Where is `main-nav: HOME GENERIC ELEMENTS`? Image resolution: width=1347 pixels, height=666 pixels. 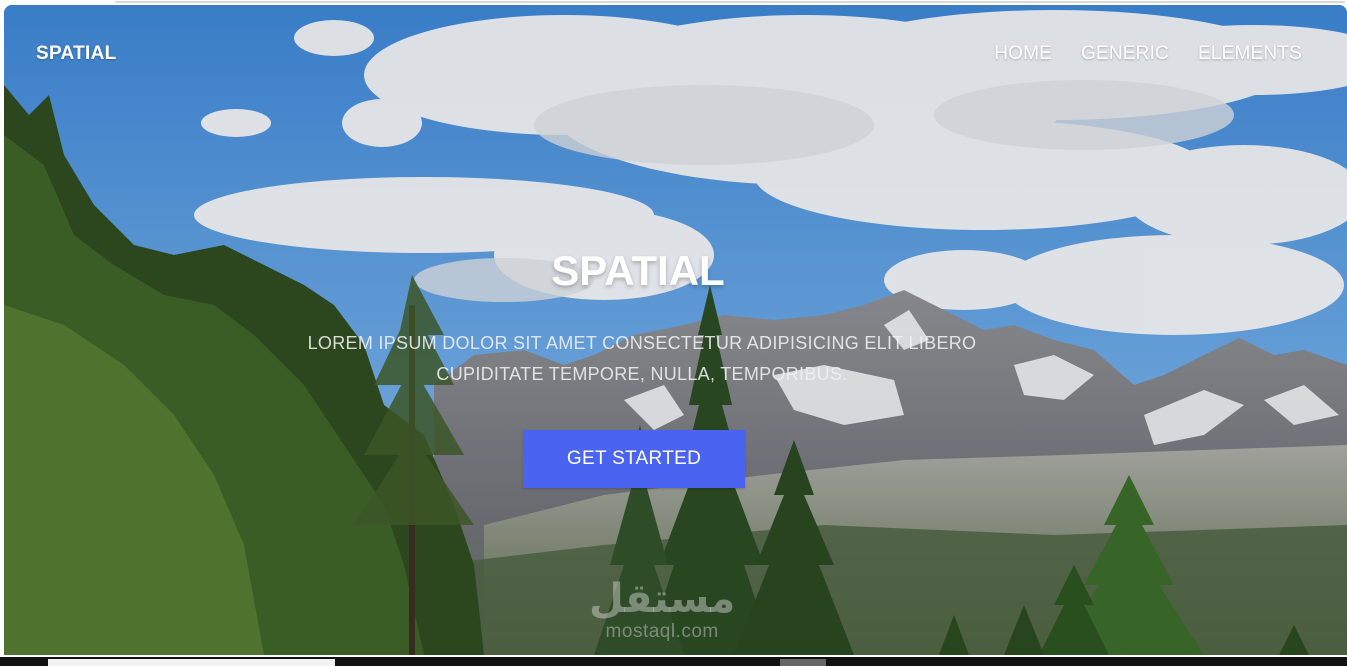 main-nav: HOME GENERIC ELEMENTS is located at coordinates (1148, 54).